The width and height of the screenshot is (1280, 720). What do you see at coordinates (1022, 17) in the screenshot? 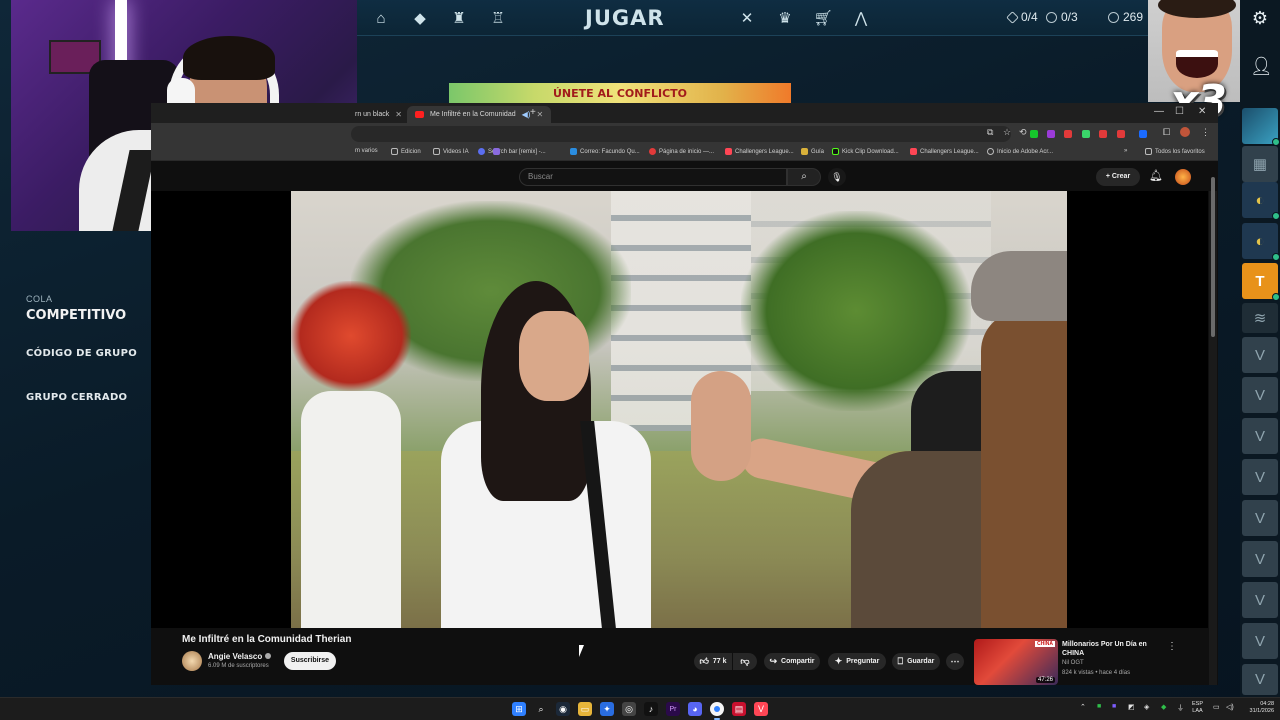
I see `currency-token: 0/4` at bounding box center [1022, 17].